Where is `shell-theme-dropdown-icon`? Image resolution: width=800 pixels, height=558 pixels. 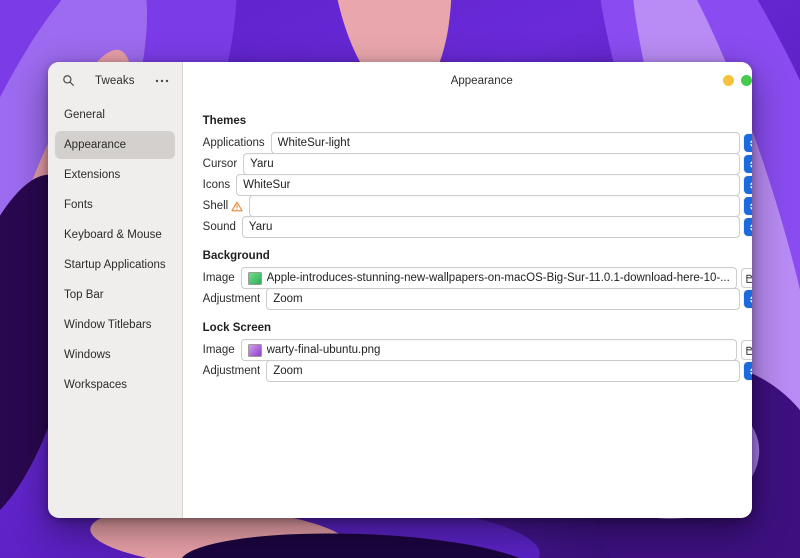 shell-theme-dropdown-icon is located at coordinates (747, 206).